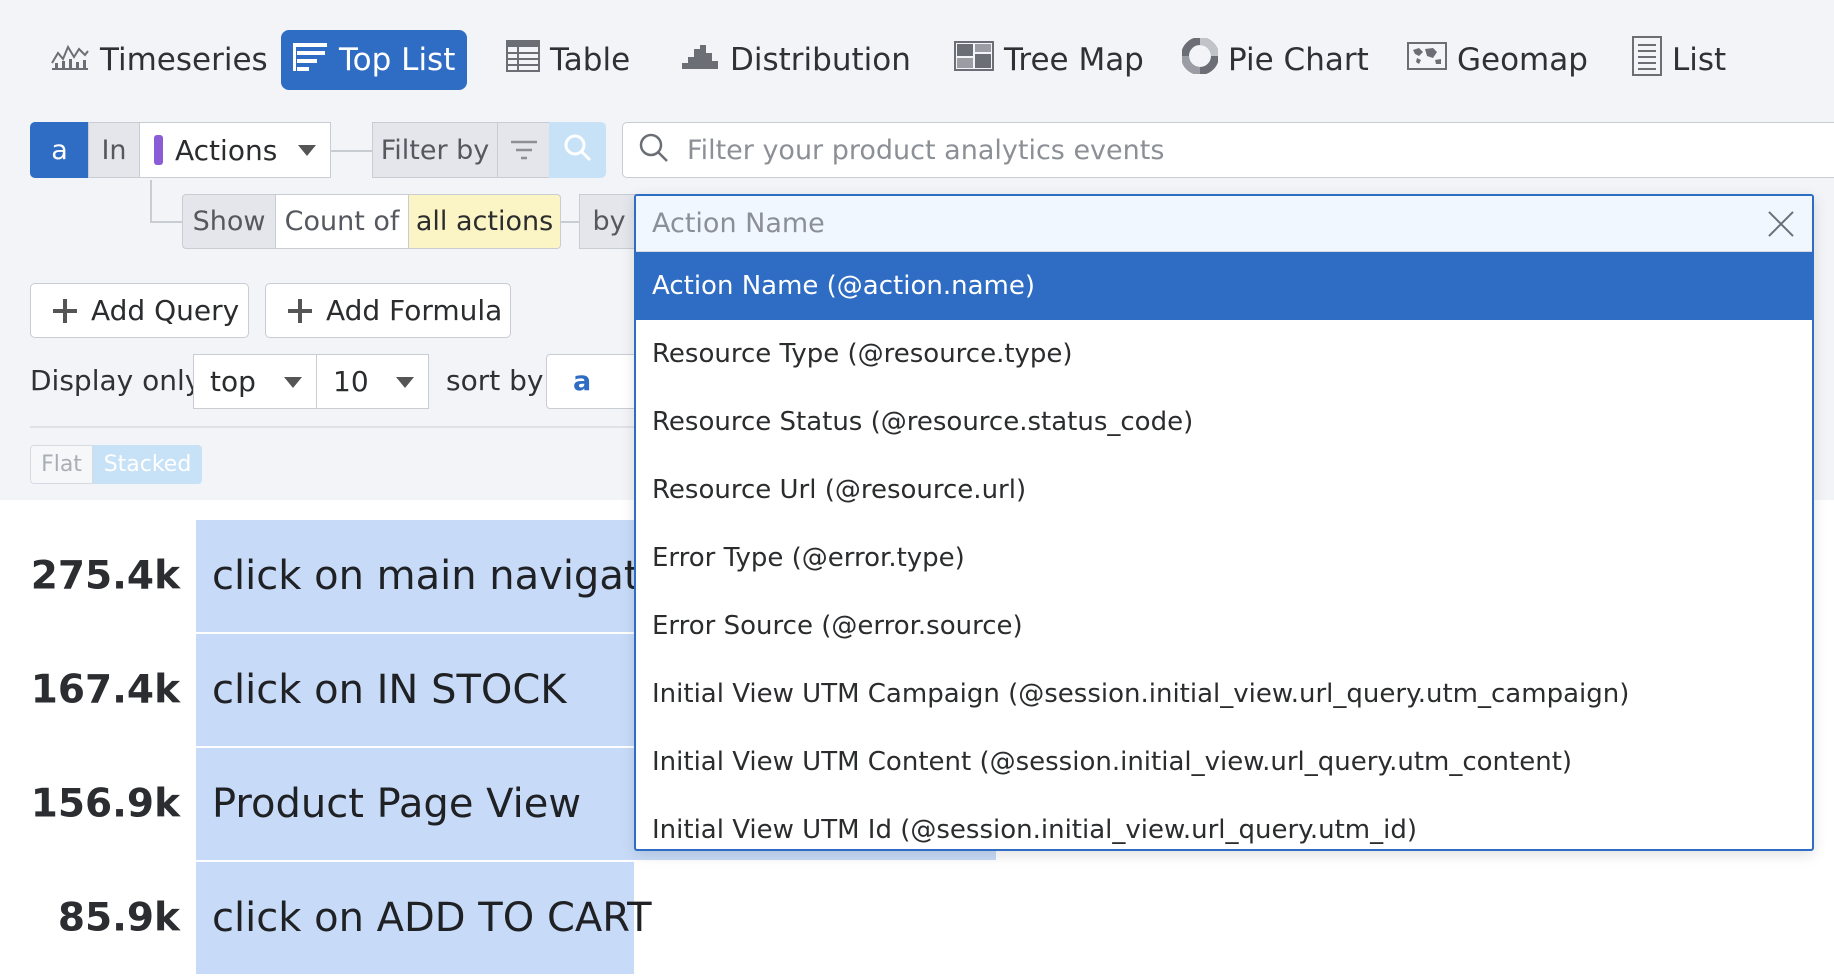 The height and width of the screenshot is (978, 1834). I want to click on flat-toggle: Flat, so click(61, 464).